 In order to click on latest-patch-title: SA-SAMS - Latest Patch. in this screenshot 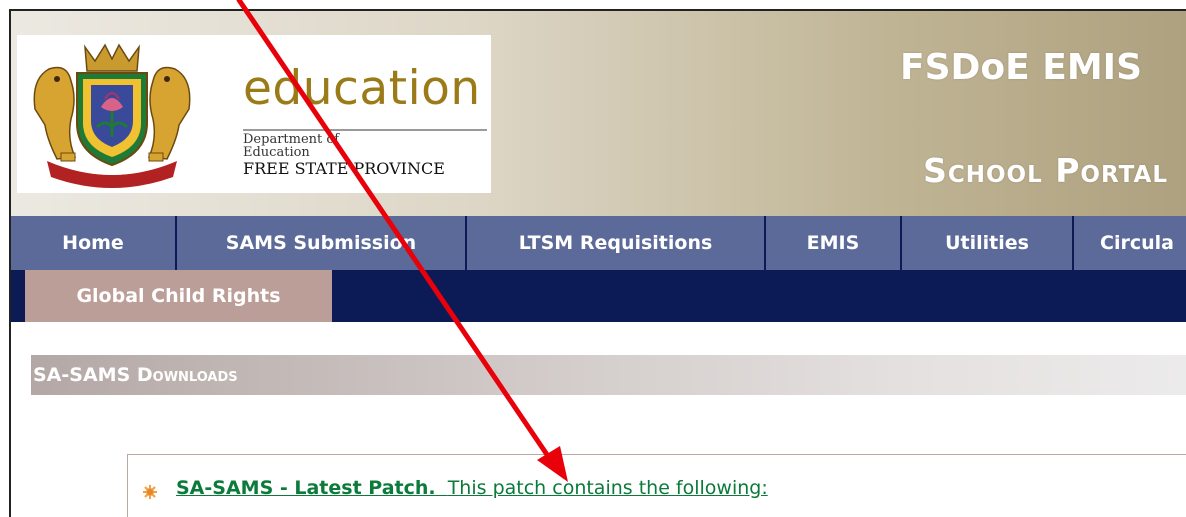, I will do `click(306, 488)`.